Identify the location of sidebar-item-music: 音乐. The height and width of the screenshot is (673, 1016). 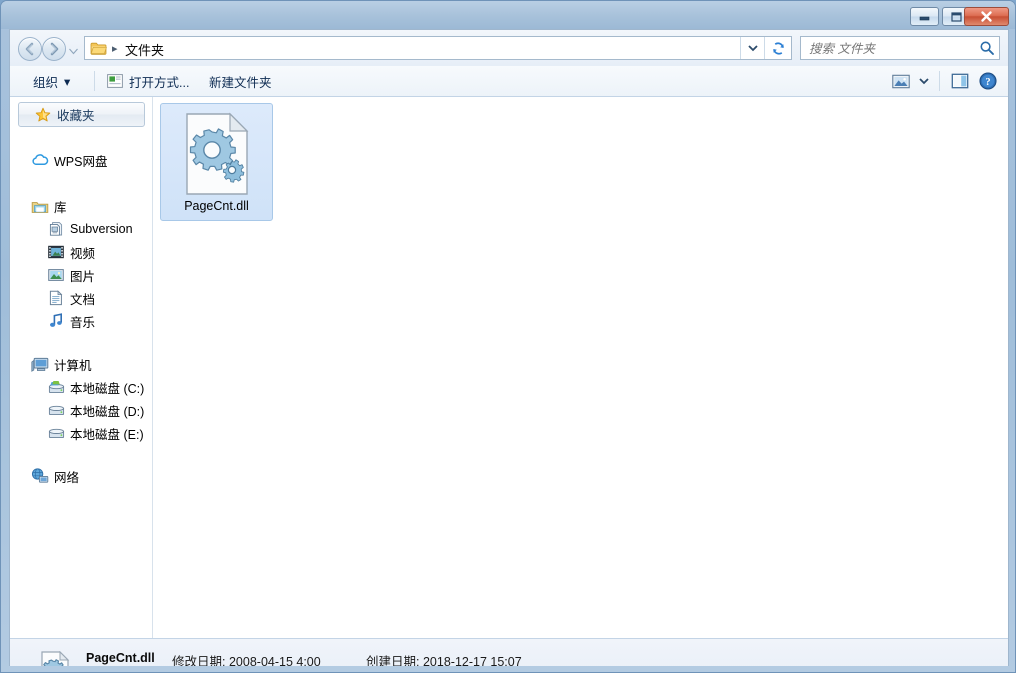
(70, 321).